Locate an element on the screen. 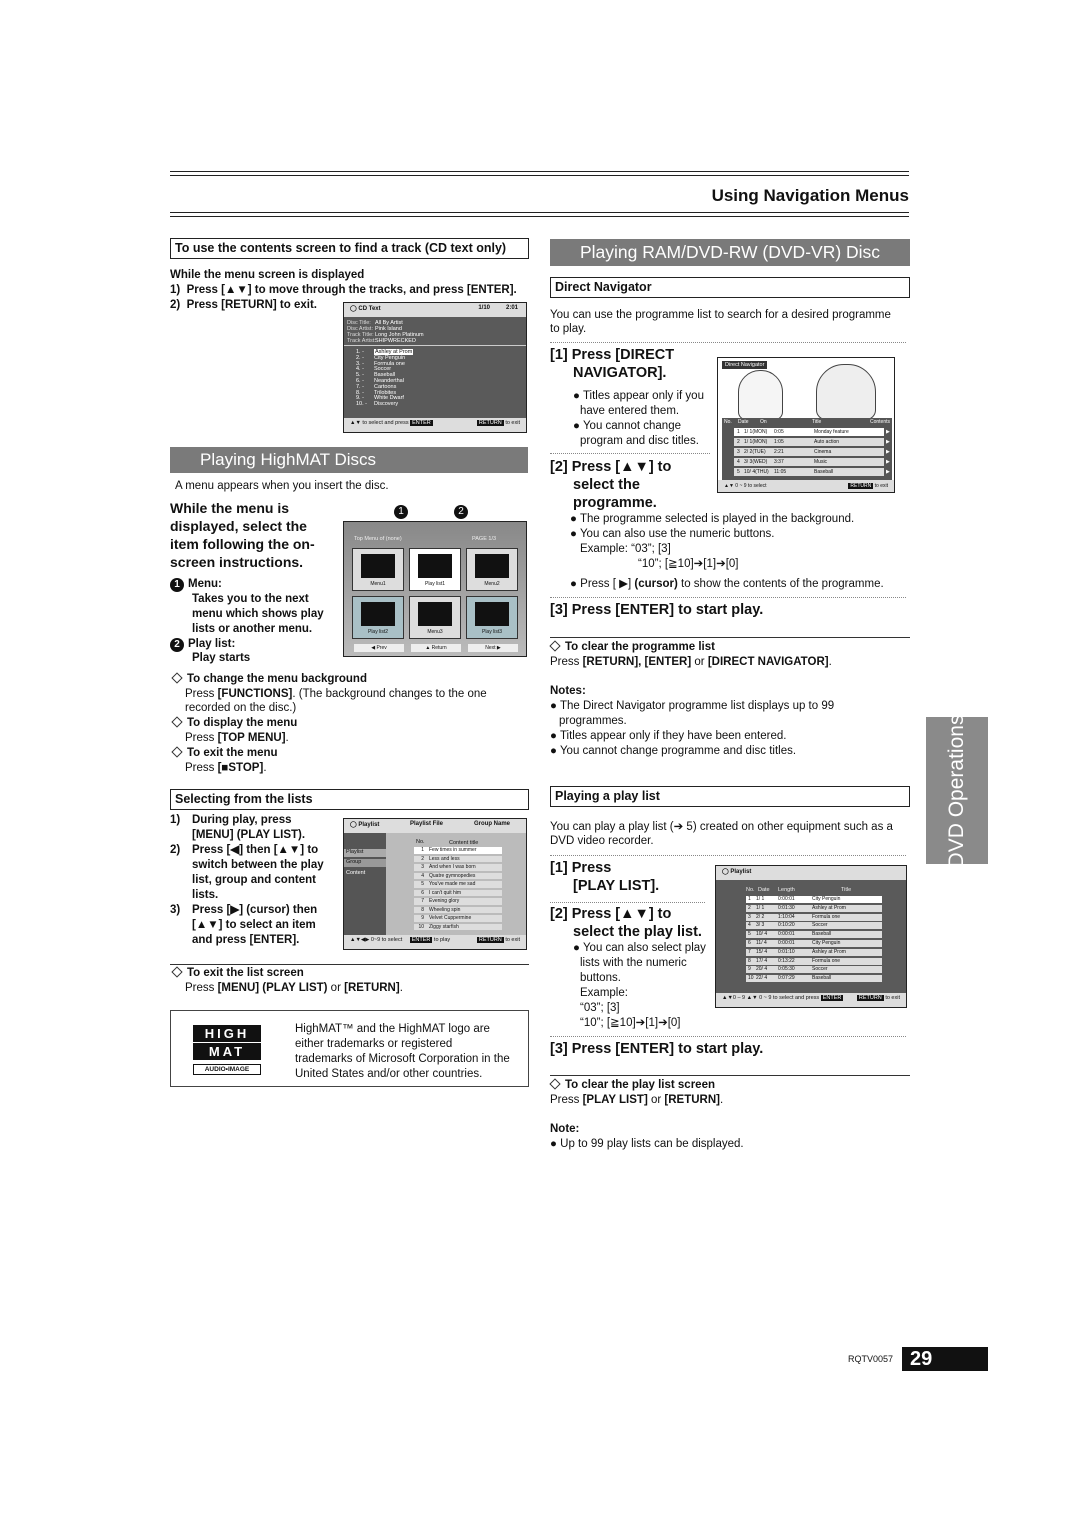 This screenshot has height=1528, width=1080. content-row: 1 Few times in summer is located at coordinates (458, 850).